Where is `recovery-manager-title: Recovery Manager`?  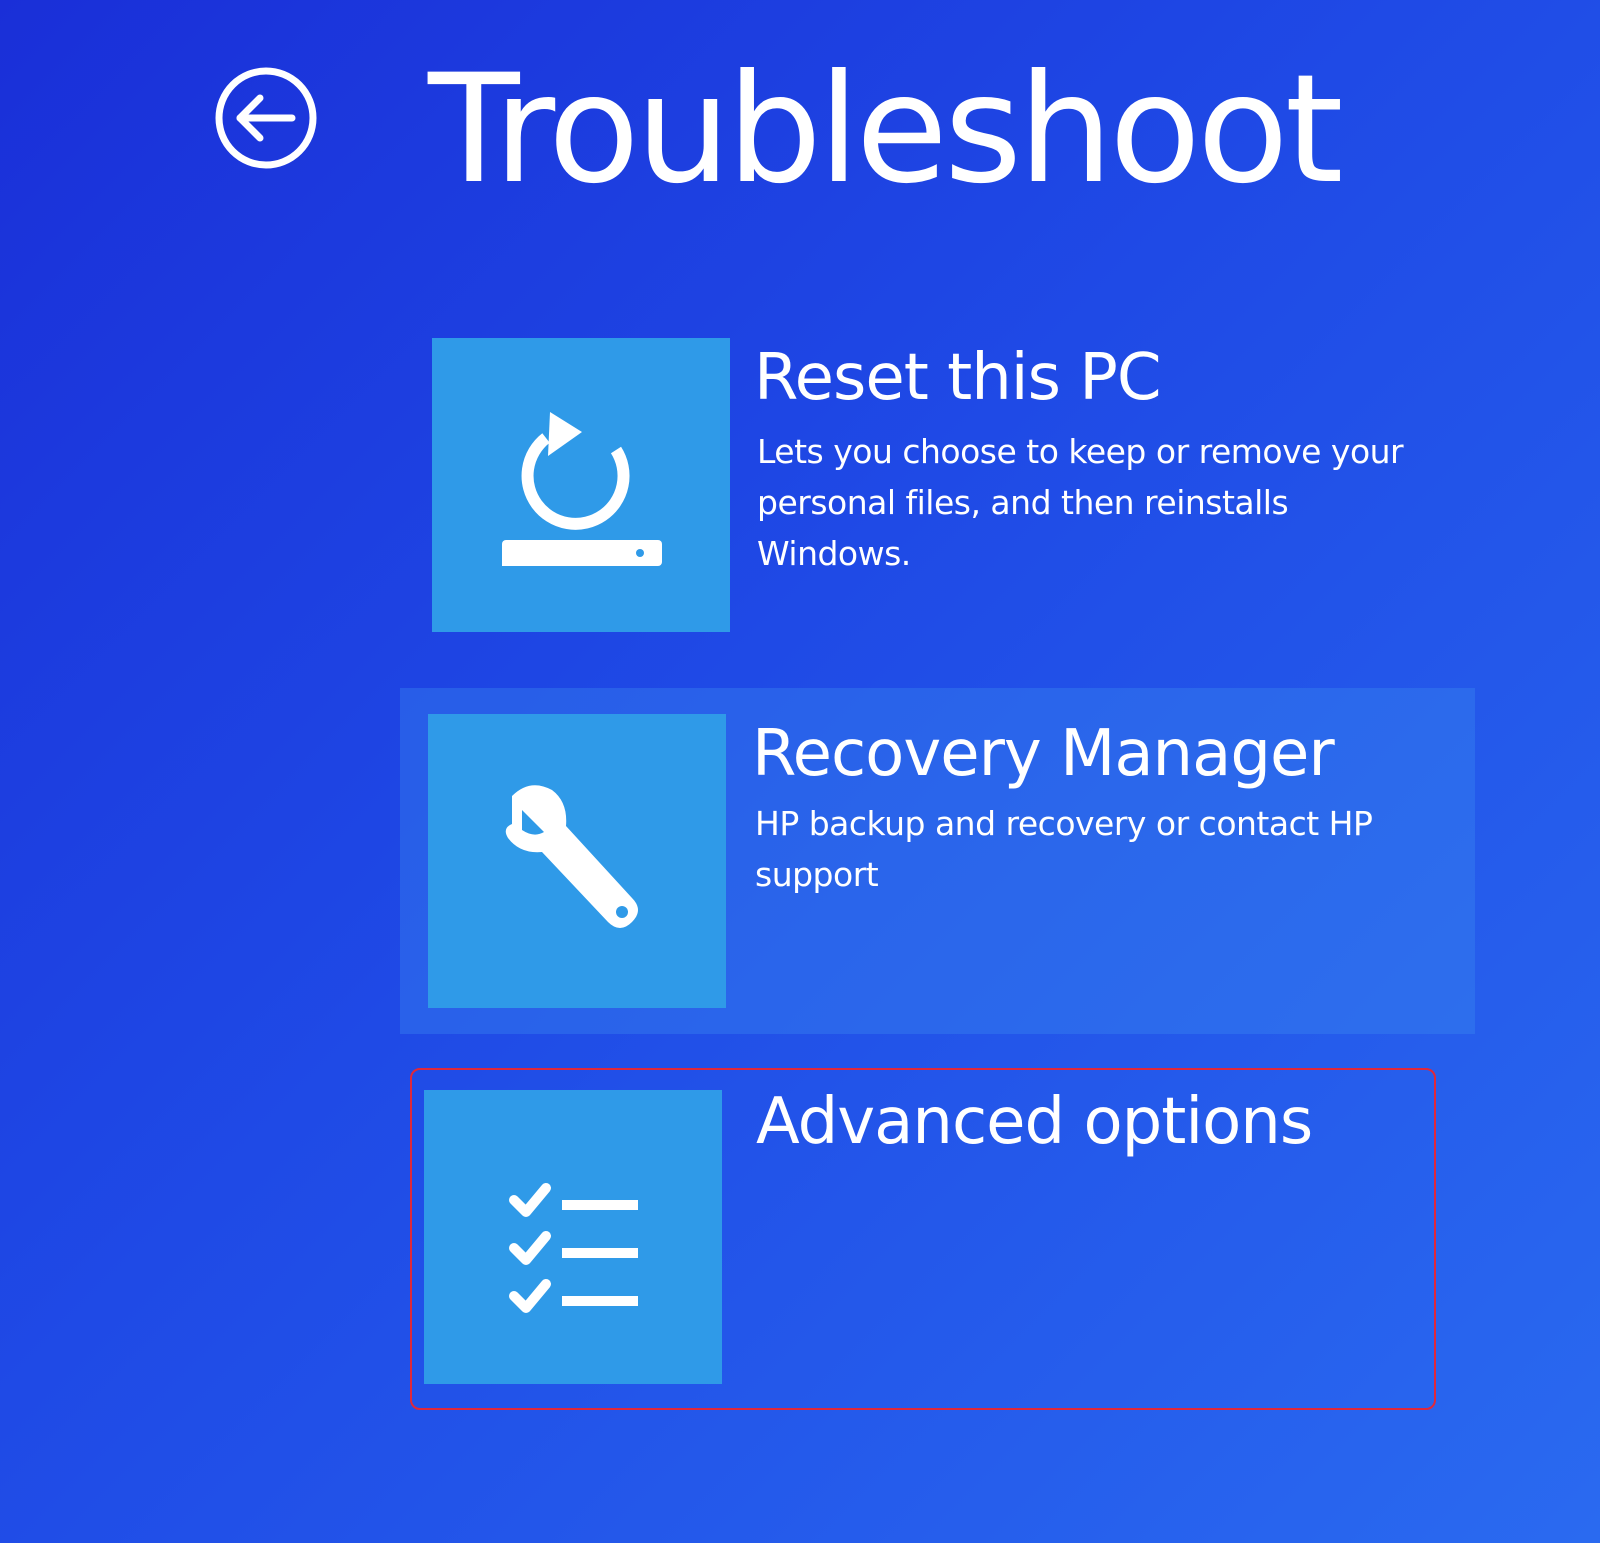 recovery-manager-title: Recovery Manager is located at coordinates (1043, 754).